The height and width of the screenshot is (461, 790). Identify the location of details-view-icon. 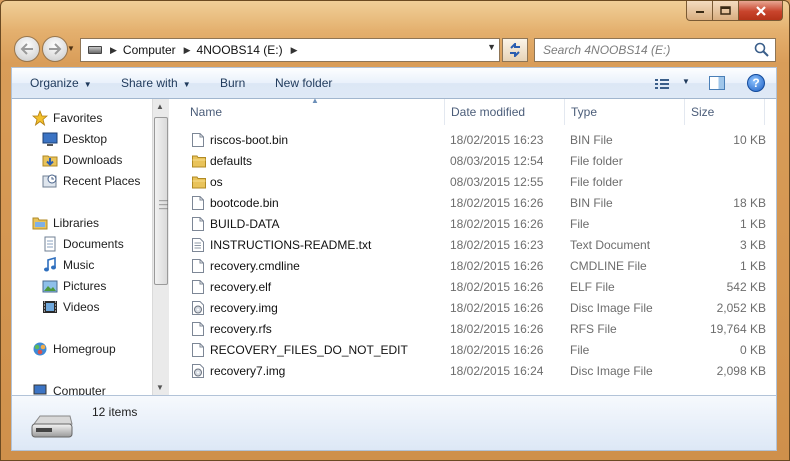
(662, 84).